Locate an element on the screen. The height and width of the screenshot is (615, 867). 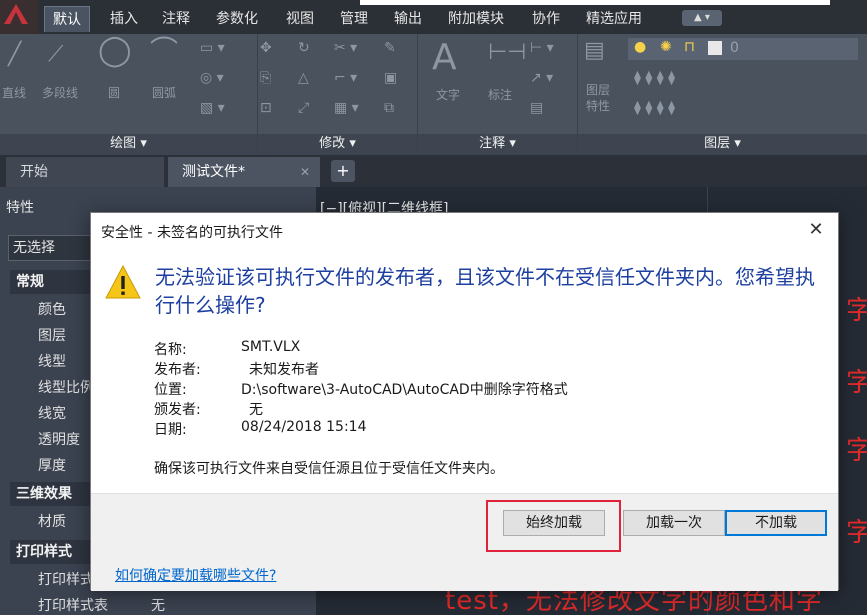
property-lineweight: 线宽 is located at coordinates (52, 413).